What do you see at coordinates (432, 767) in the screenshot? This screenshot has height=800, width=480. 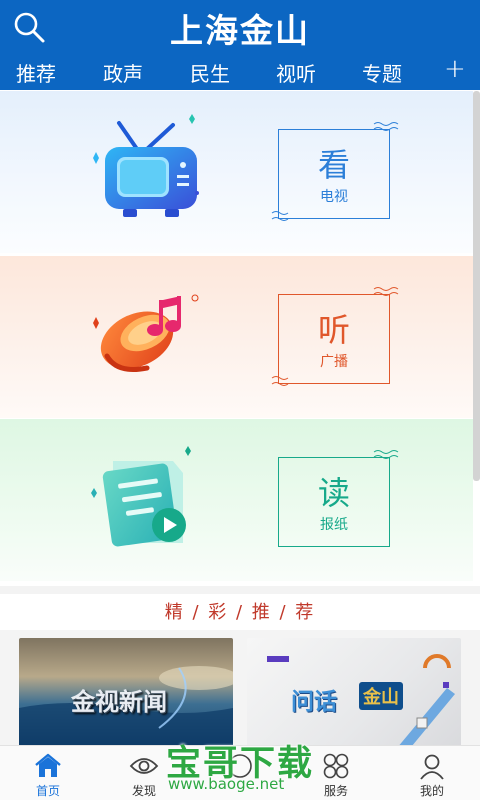 I see `user-icon` at bounding box center [432, 767].